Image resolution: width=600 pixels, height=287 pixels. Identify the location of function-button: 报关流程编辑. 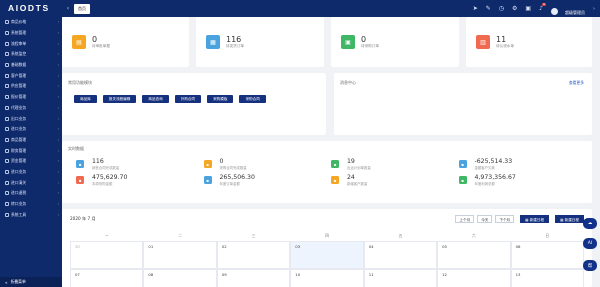
(119, 99).